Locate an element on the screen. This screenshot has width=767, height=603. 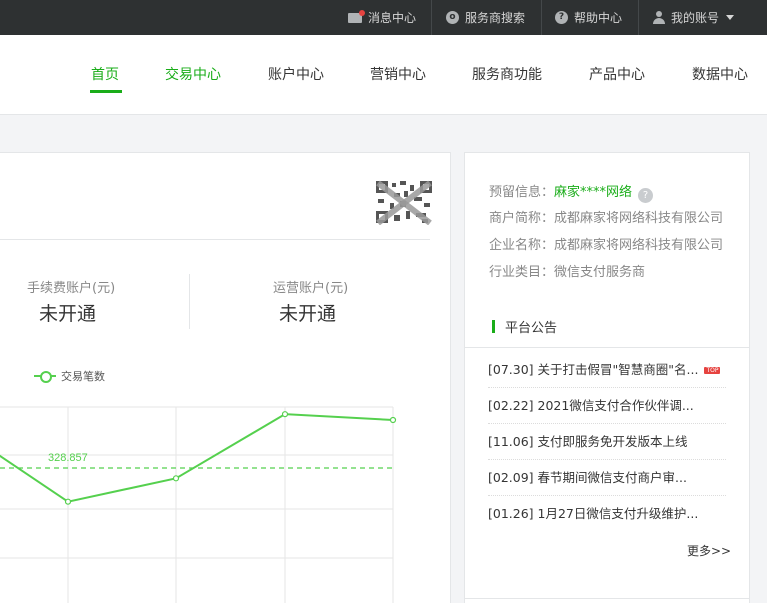
help-center-link: ? 帮助中心 is located at coordinates (588, 17).